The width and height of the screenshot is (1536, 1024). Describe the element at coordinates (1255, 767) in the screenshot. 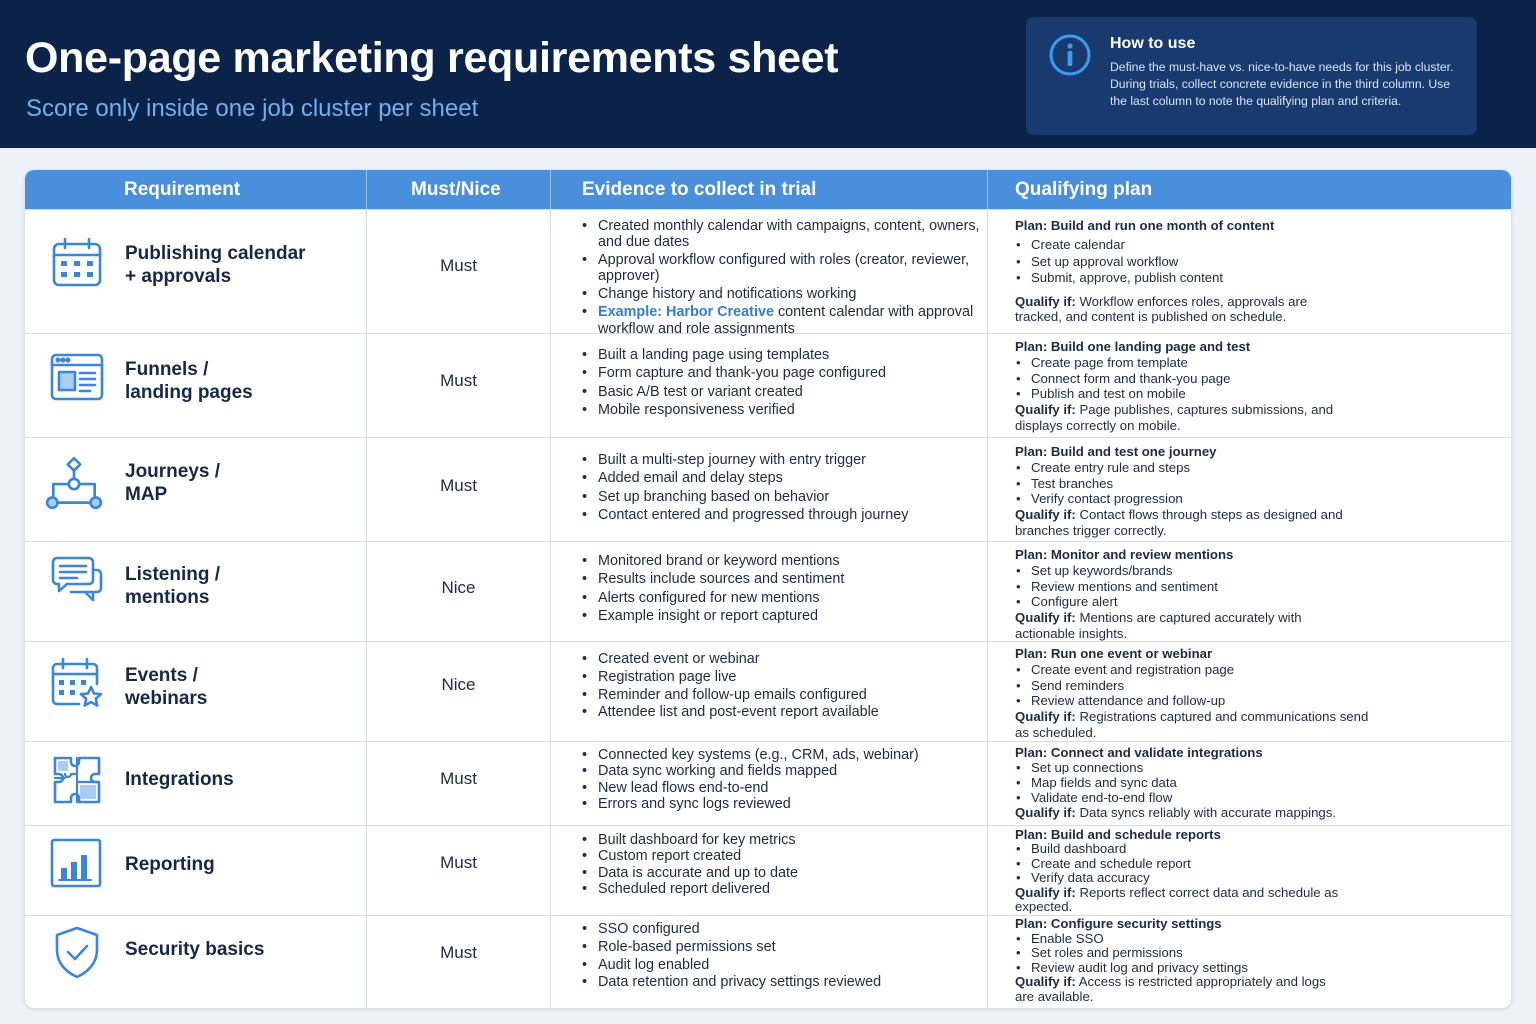

I see `plan-step: Set up connections` at that location.